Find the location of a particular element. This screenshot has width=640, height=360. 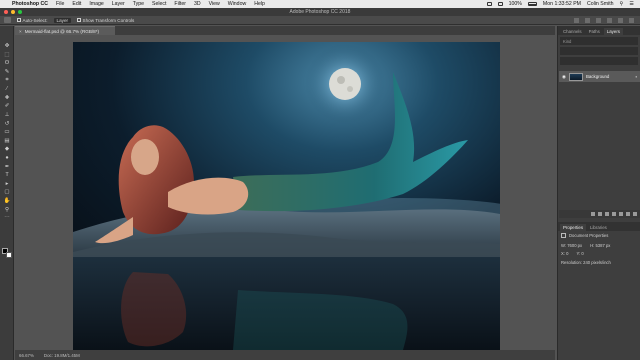

status-bar: 66.67% Doc: 19.8M/1.45M is located at coordinates (285, 355).